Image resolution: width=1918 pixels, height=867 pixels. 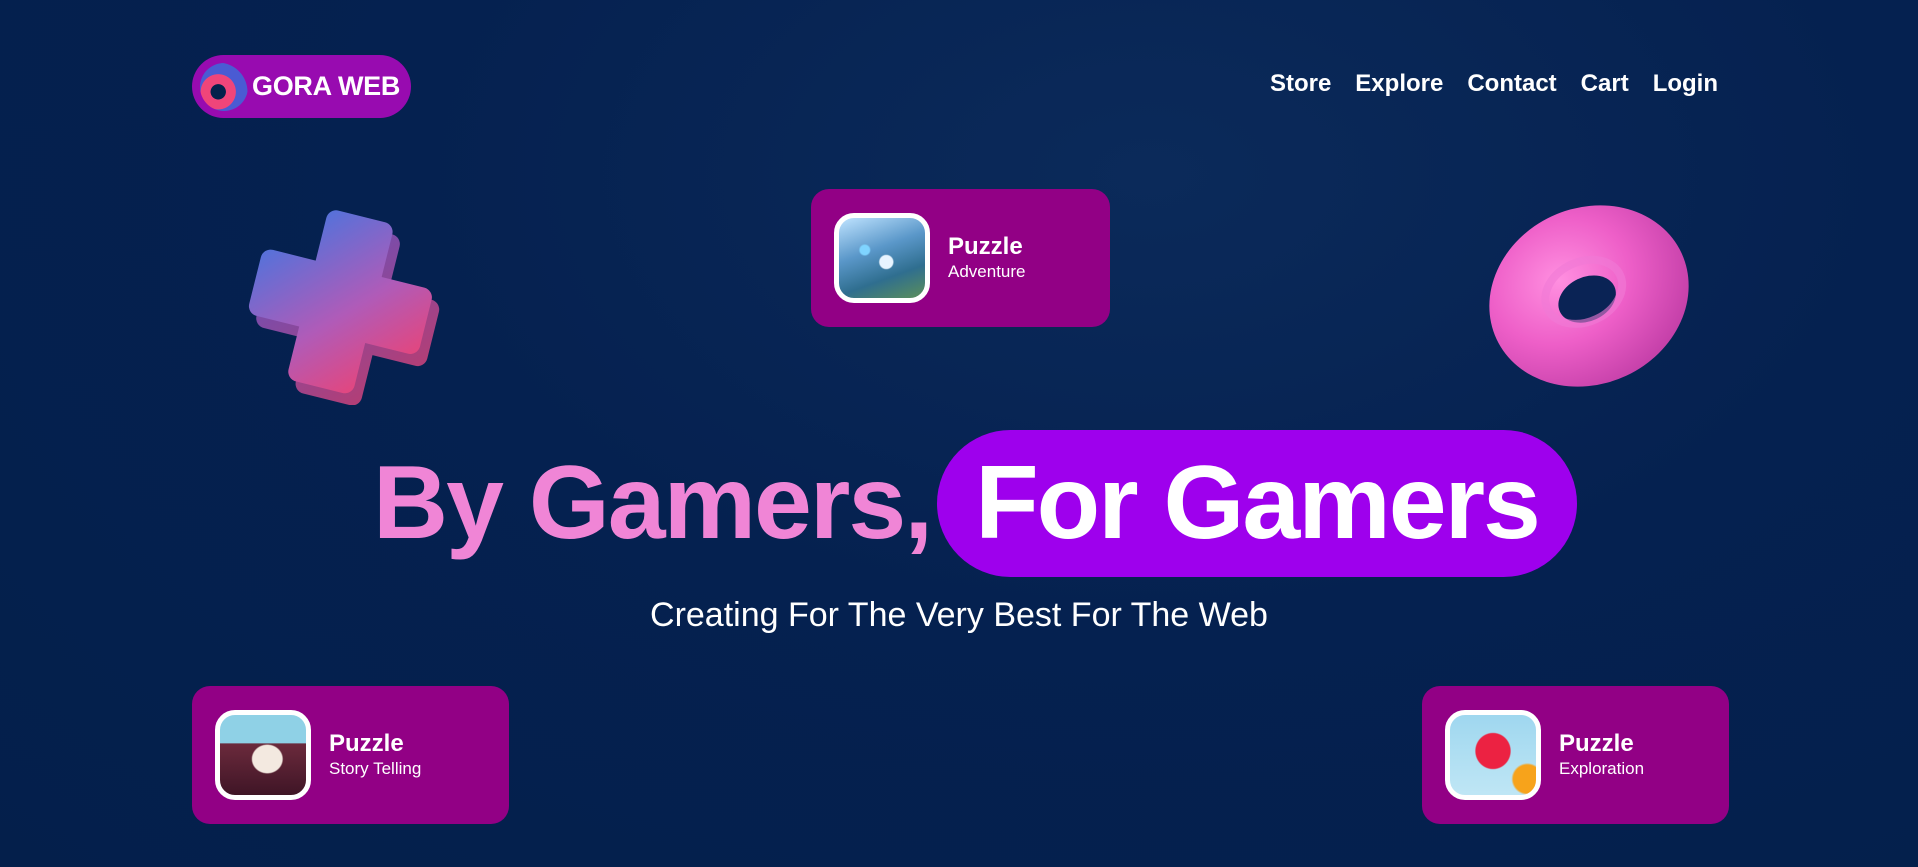 I want to click on ring-icon, so click(x=224, y=86).